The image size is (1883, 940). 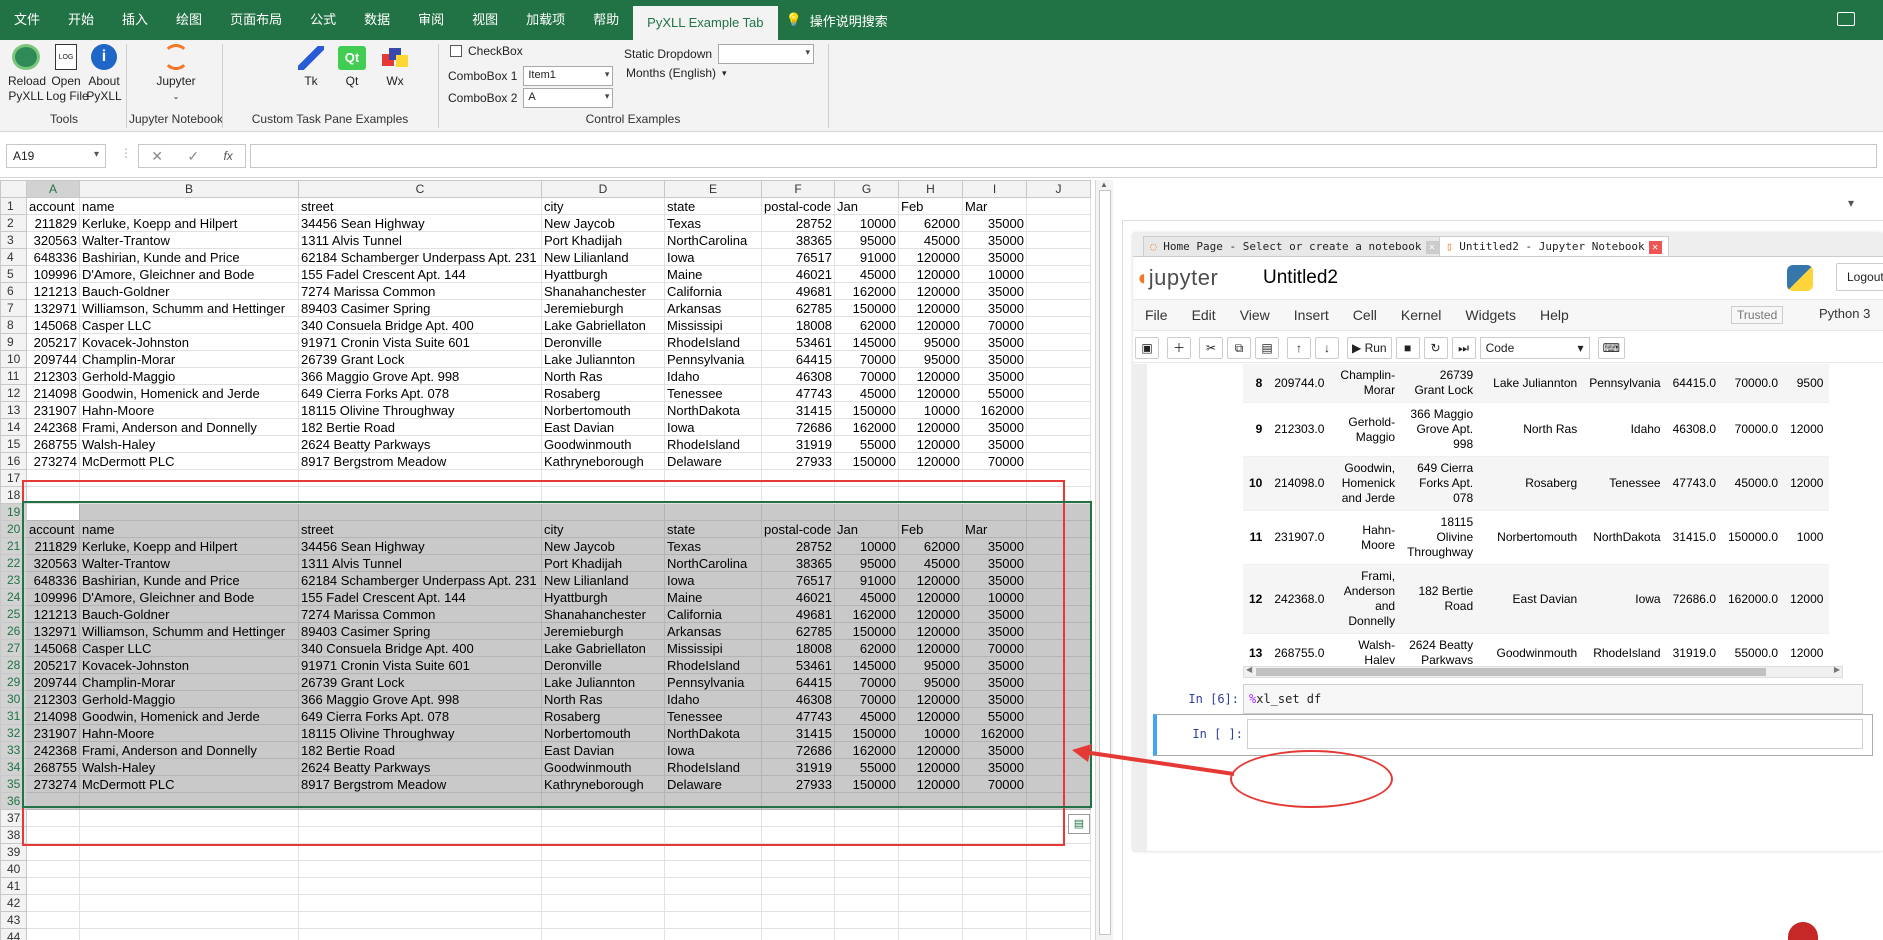 What do you see at coordinates (395, 67) in the screenshot?
I see `wx-button: Wx` at bounding box center [395, 67].